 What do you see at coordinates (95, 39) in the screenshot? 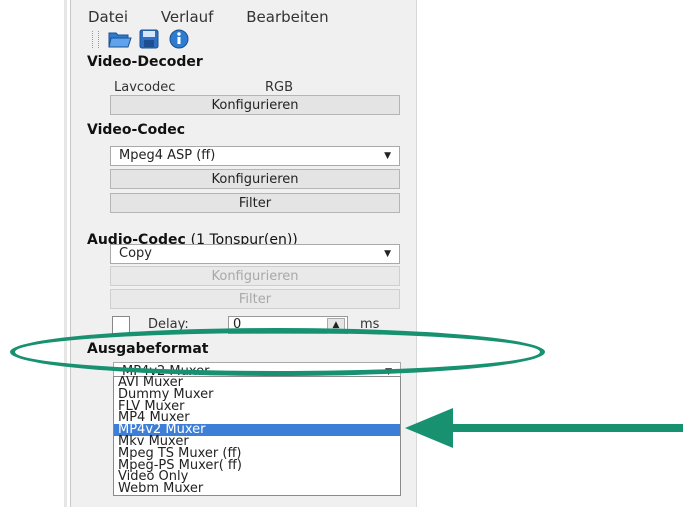
I see `toolbar-grip` at bounding box center [95, 39].